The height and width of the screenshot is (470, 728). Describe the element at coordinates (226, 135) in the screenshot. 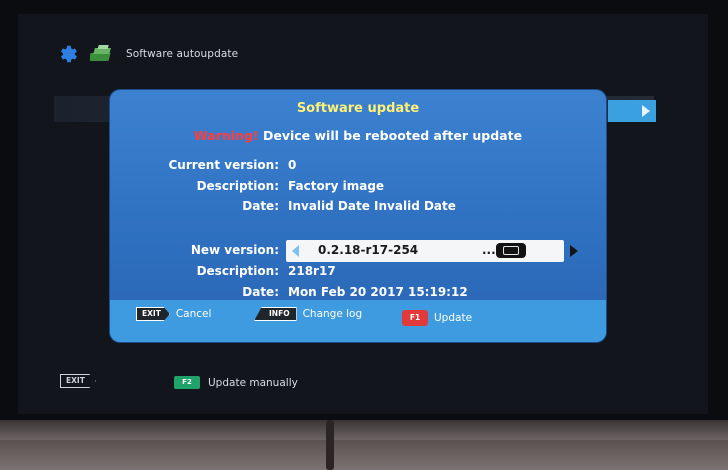

I see `warning-prefix: Warning!` at that location.